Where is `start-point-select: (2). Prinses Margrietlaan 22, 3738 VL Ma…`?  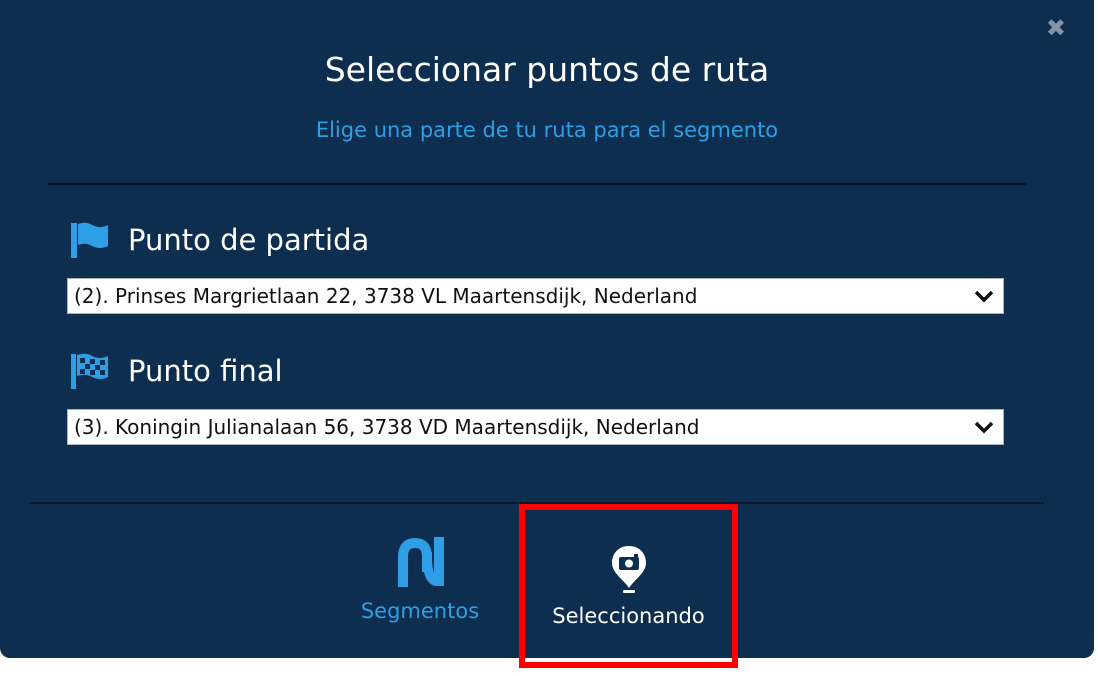 start-point-select: (2). Prinses Margrietlaan 22, 3738 VL Ma… is located at coordinates (535, 296).